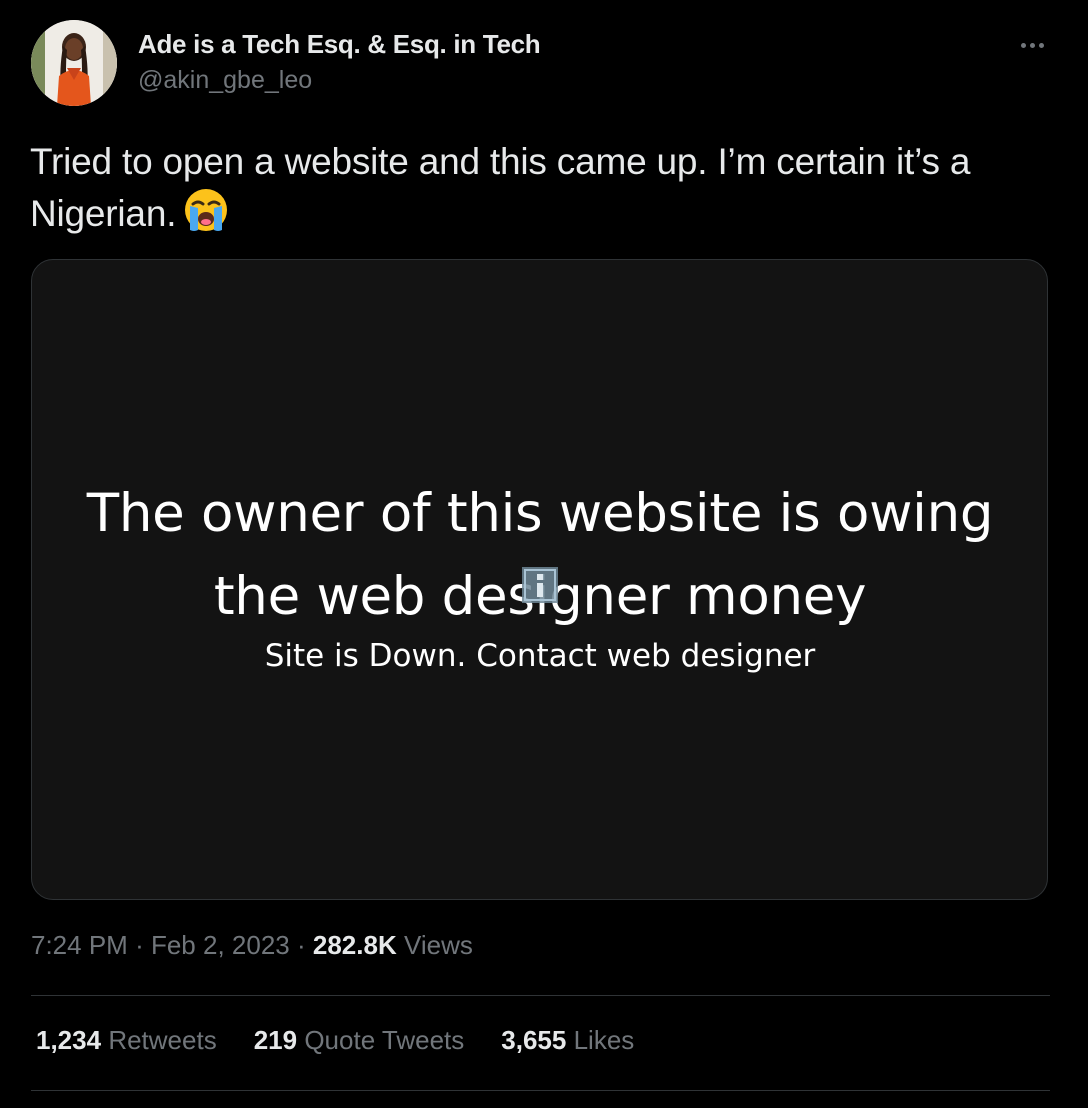  What do you see at coordinates (339, 44) in the screenshot?
I see `display-name: Ade is a Tech Esq. & Esq. in Tech` at bounding box center [339, 44].